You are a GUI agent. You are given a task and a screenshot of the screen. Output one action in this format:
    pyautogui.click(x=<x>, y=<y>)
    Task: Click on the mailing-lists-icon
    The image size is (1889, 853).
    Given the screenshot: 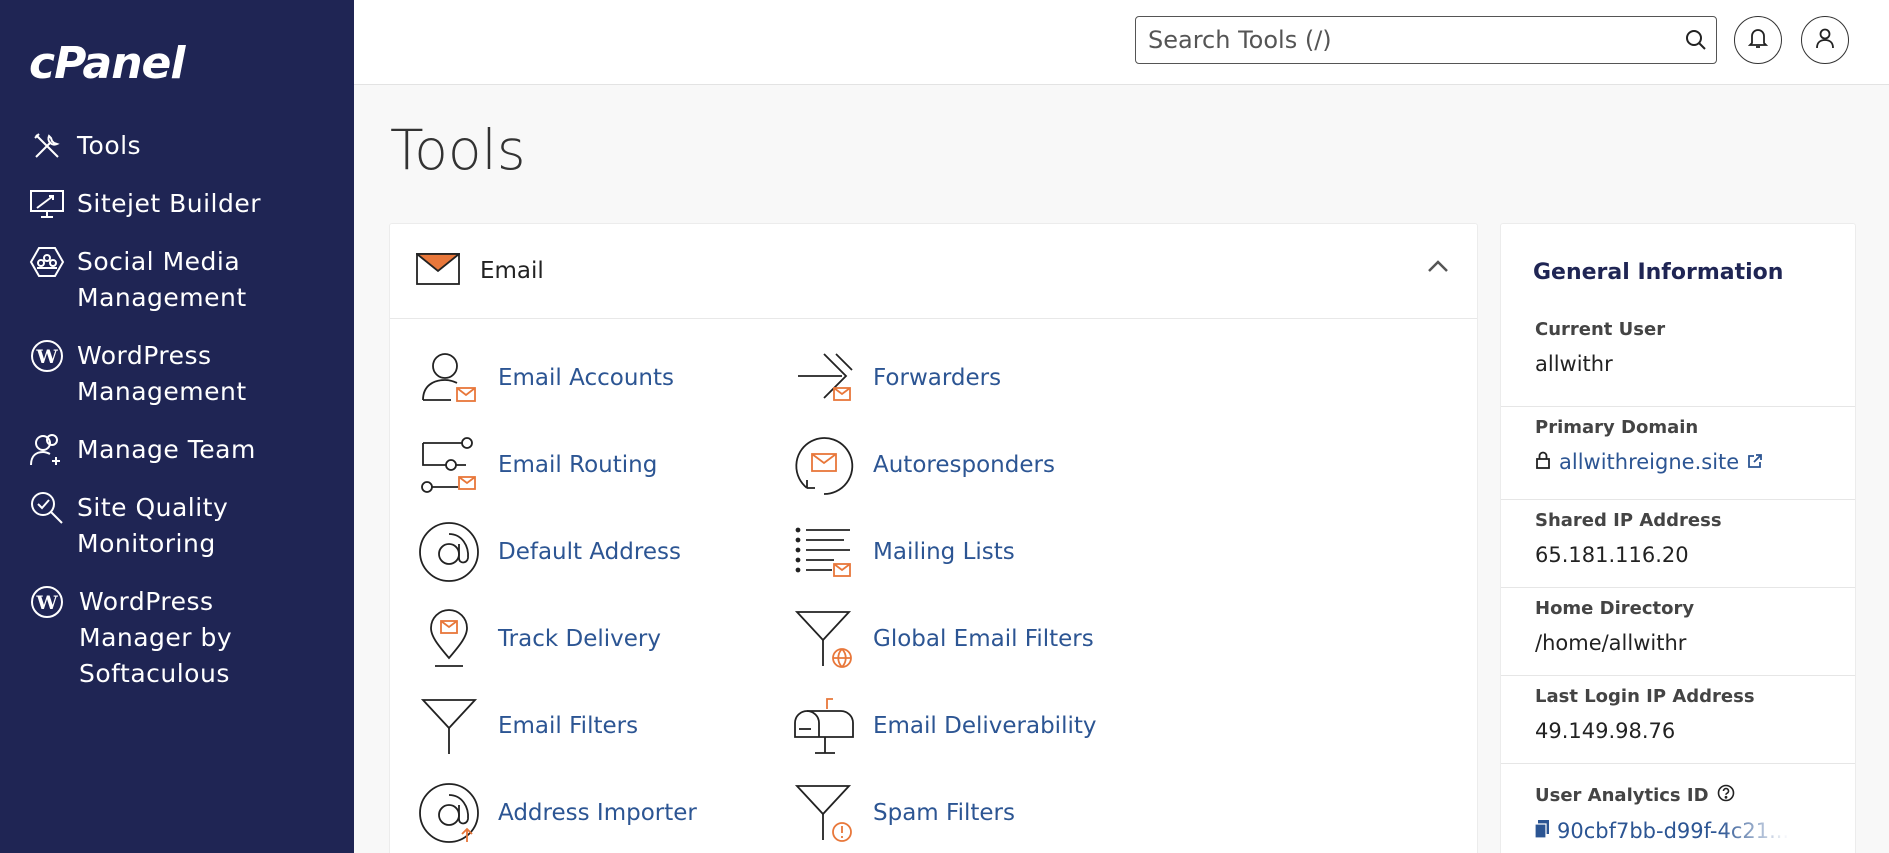 What is the action you would take?
    pyautogui.click(x=824, y=552)
    